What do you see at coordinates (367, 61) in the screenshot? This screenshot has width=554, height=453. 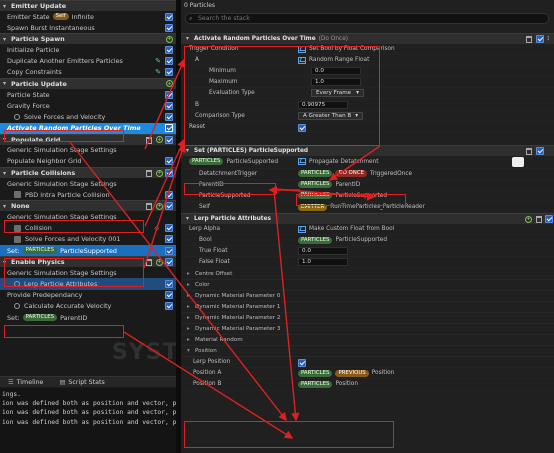 I see `param-row: A Random Range Float` at bounding box center [367, 61].